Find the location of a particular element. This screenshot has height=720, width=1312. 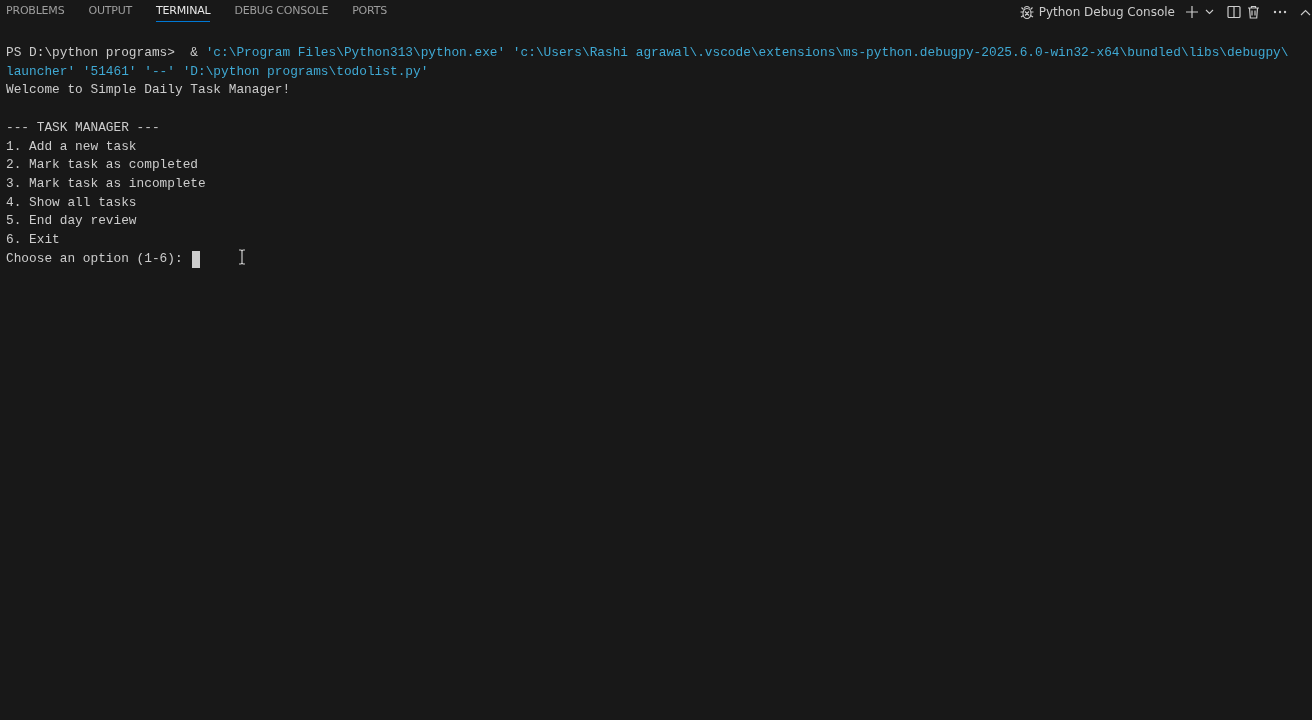

split-terminal-button is located at coordinates (1234, 12).